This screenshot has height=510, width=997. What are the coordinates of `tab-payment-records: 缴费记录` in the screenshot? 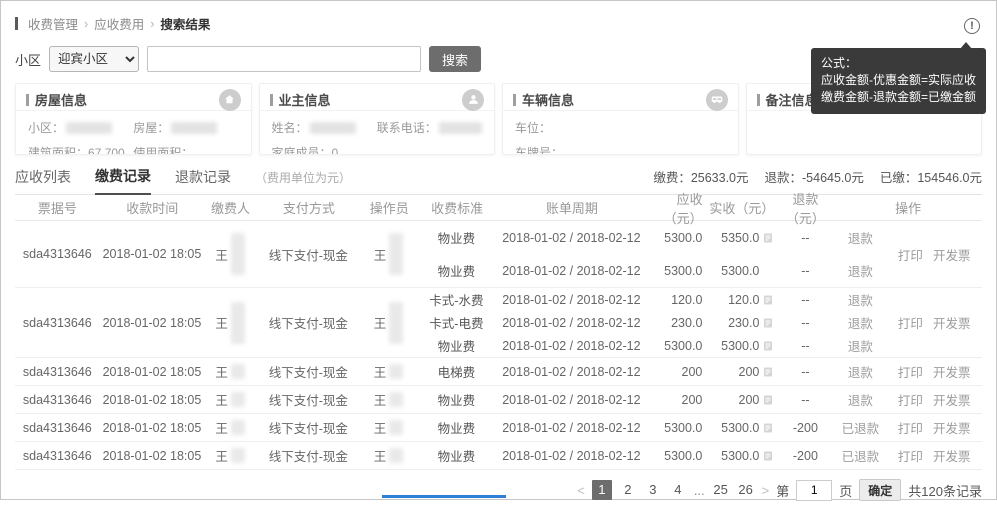 It's located at (123, 180).